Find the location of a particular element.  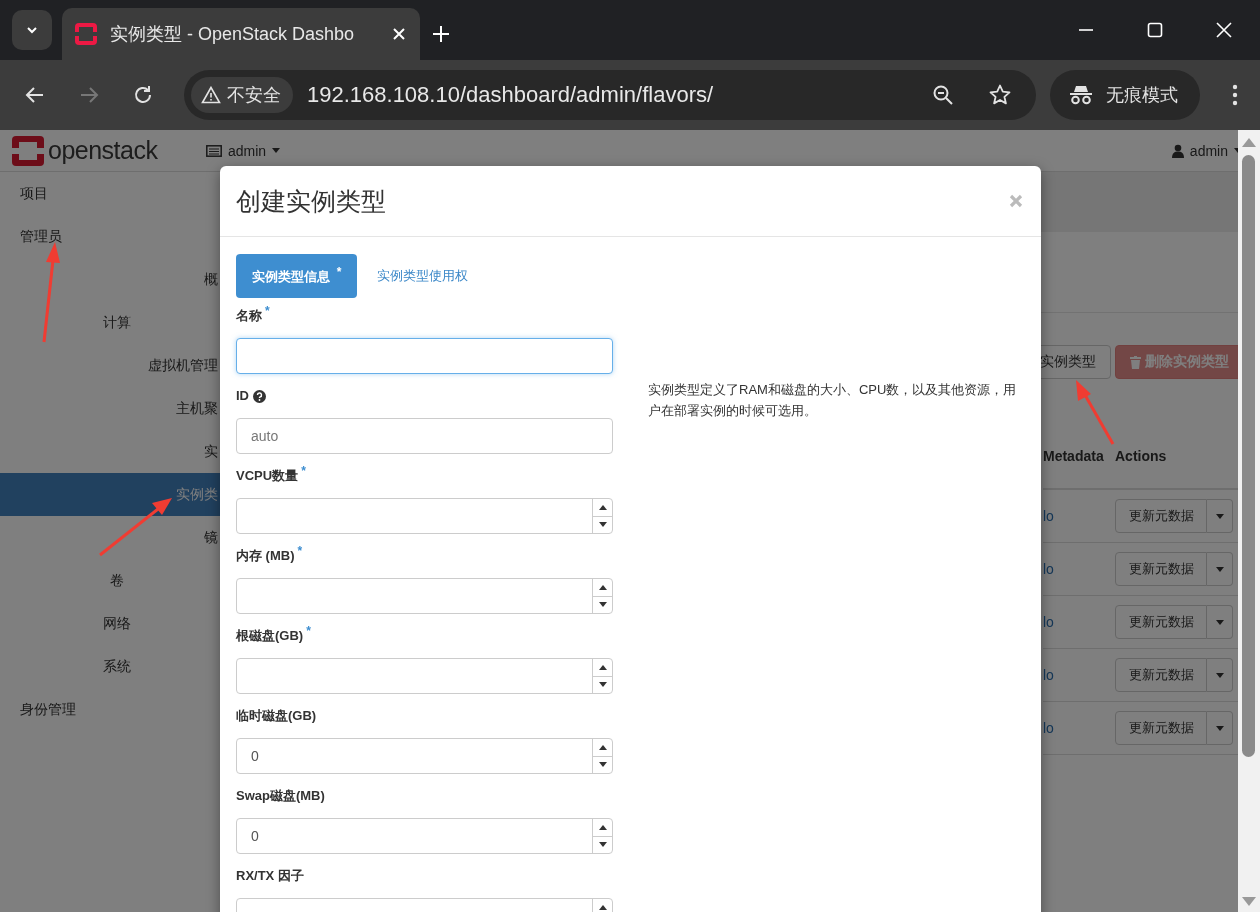

reload-icon is located at coordinates (143, 95).